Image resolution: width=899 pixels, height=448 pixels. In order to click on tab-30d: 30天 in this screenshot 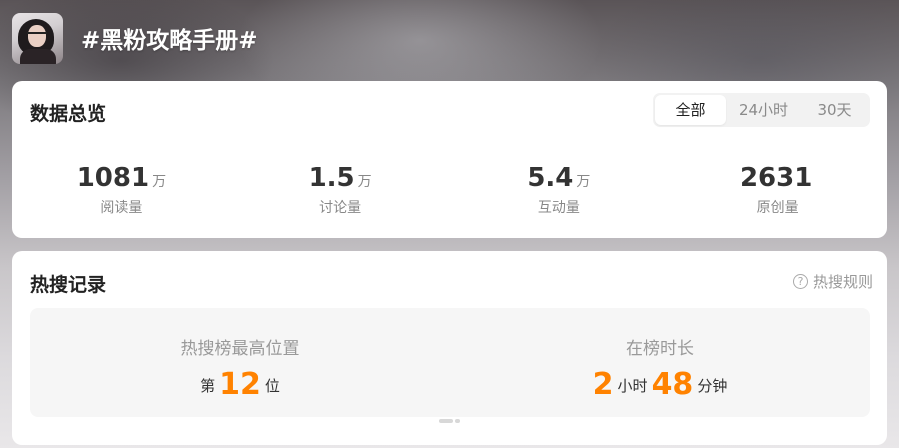, I will do `click(834, 110)`.